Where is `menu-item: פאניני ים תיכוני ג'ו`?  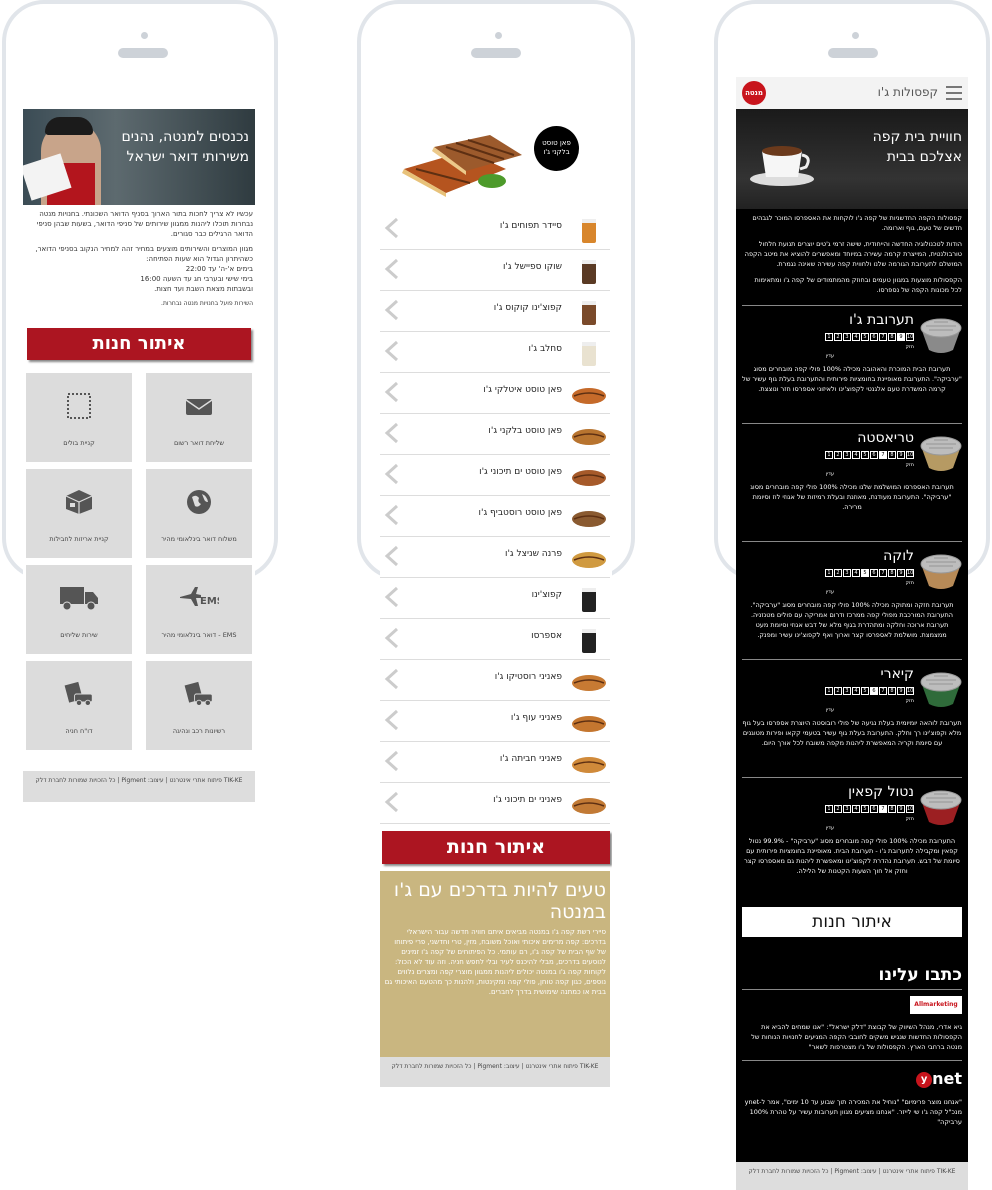 menu-item: פאניני ים תיכוני ג'ו is located at coordinates (495, 803).